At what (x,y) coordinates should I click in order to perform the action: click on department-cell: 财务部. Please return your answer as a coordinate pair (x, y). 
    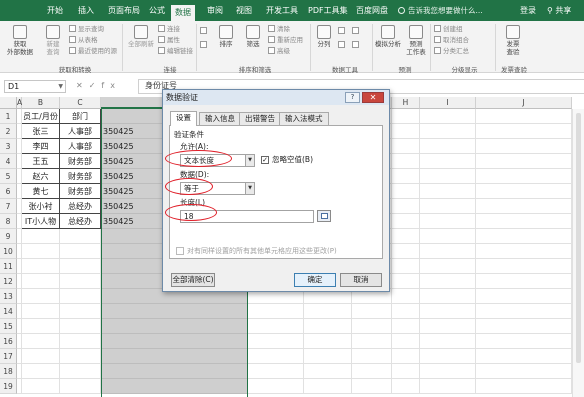
    Looking at the image, I should click on (80, 161).